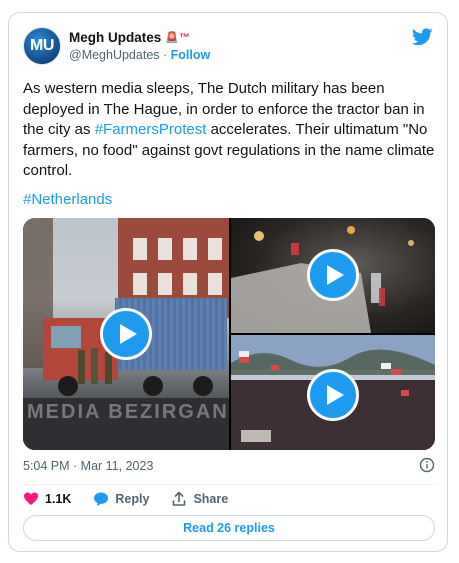 This screenshot has height=563, width=459. I want to click on follow-link: Follow, so click(191, 55).